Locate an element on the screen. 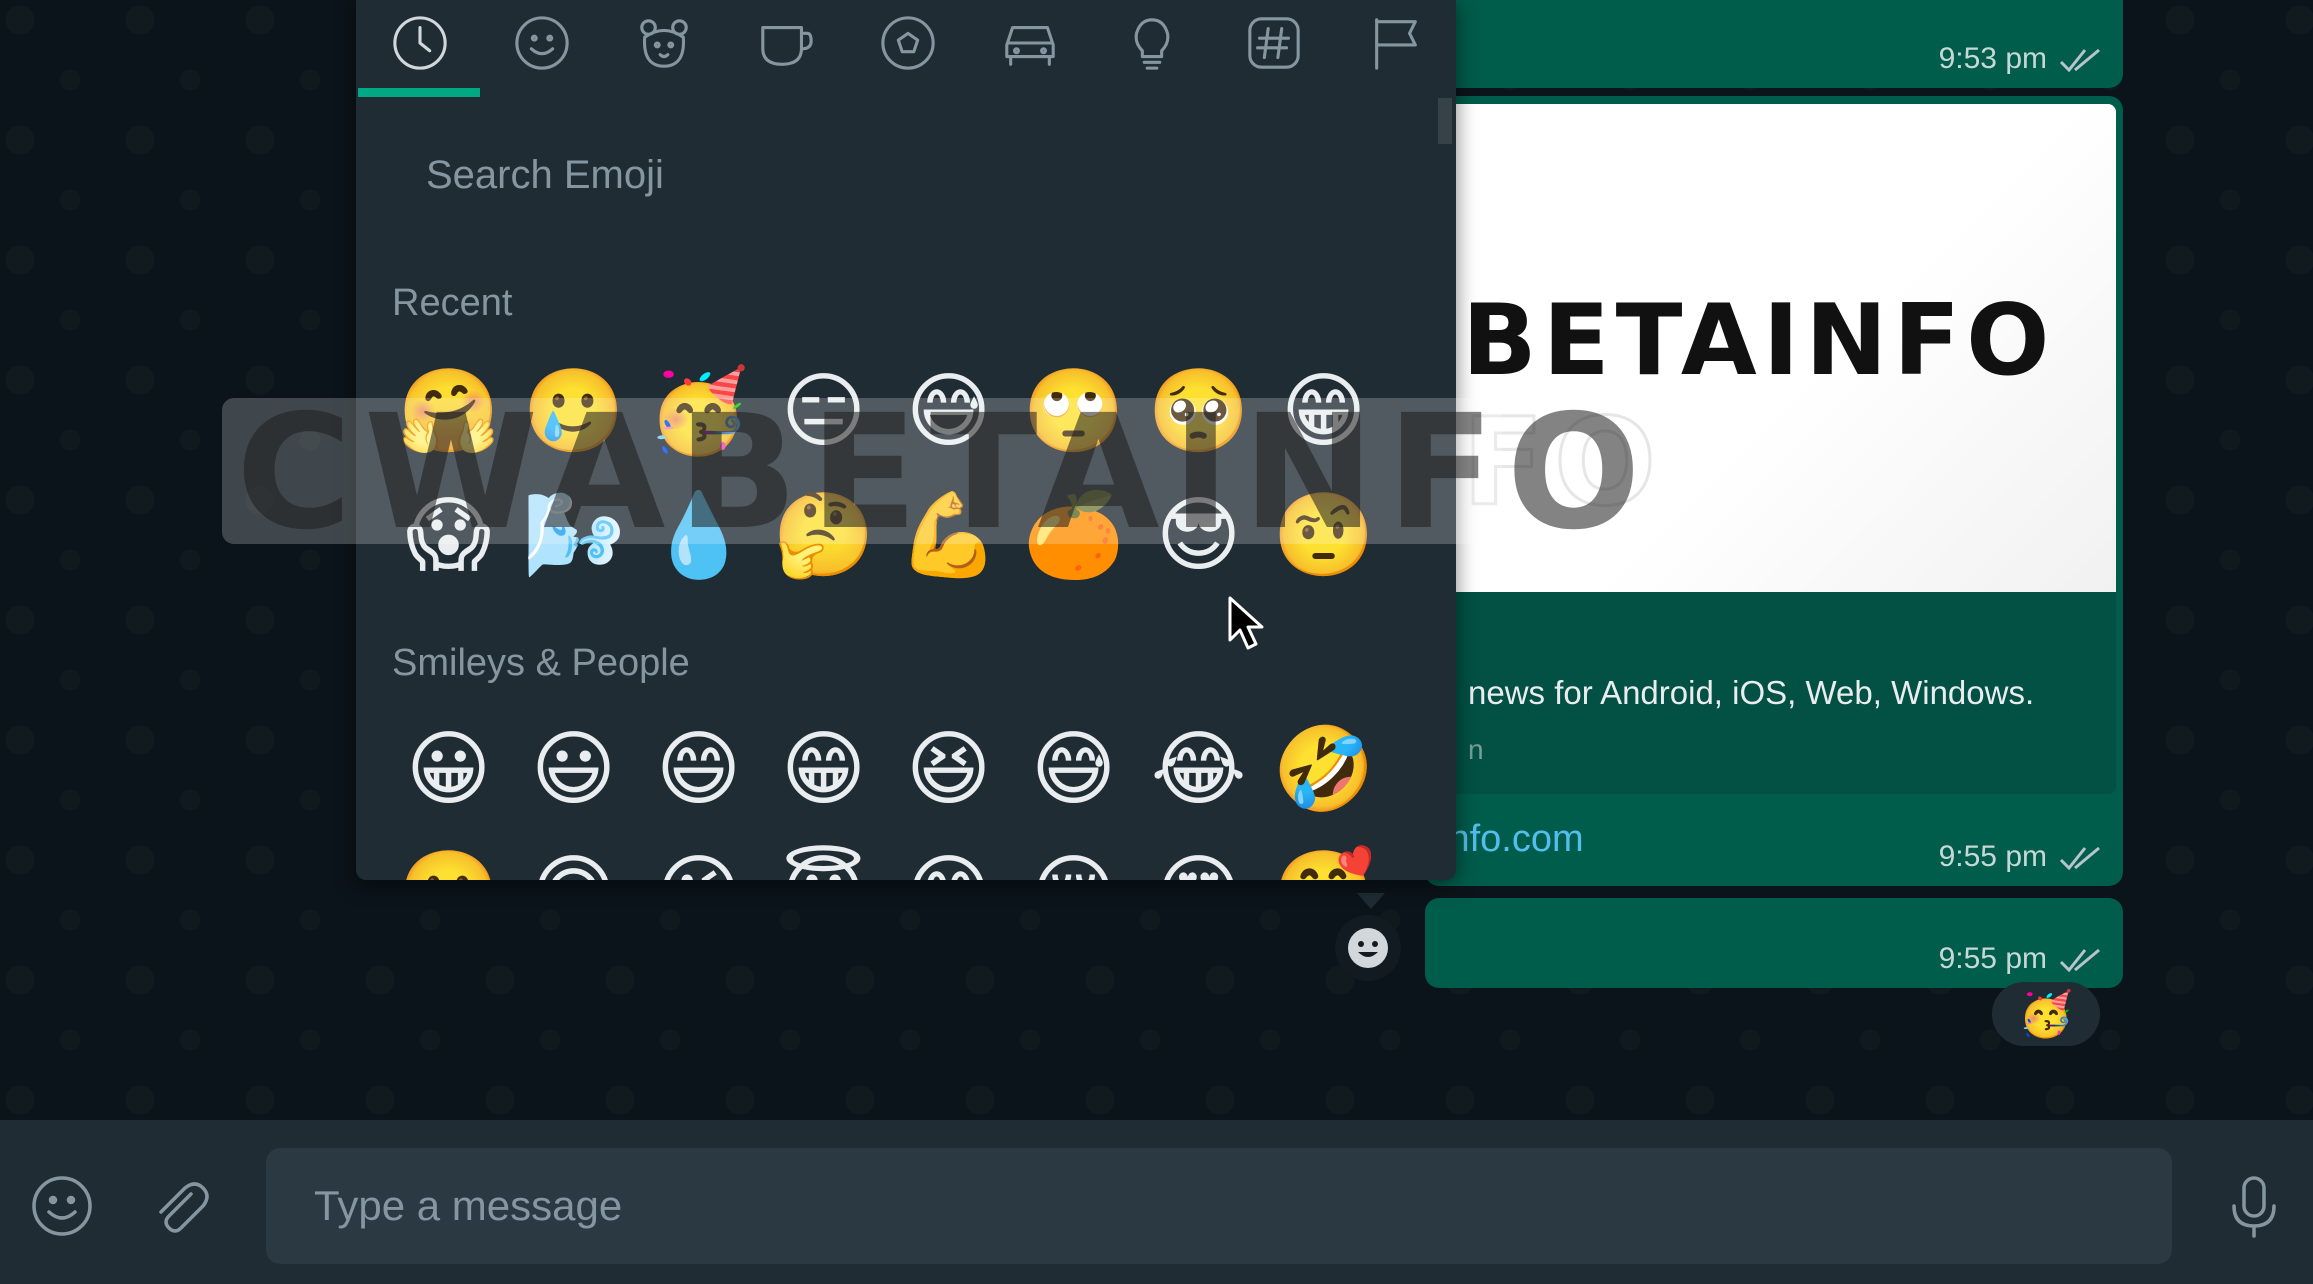 The width and height of the screenshot is (2313, 1284). emoji-search-box is located at coordinates (906, 175).